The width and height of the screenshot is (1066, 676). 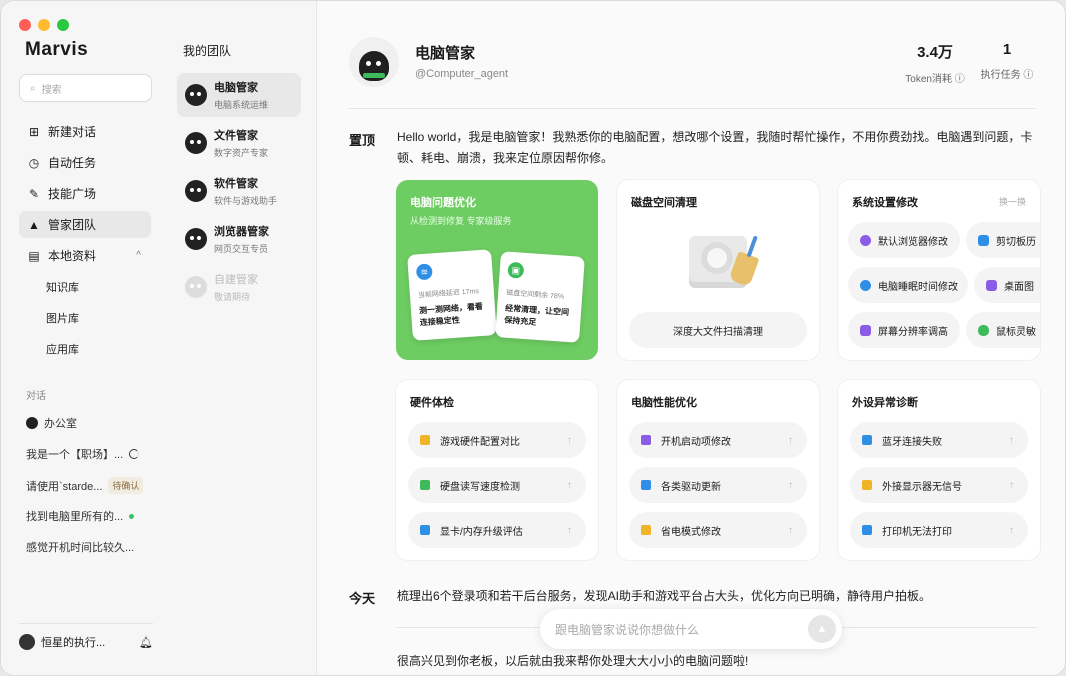 What do you see at coordinates (1007, 61) in the screenshot?
I see `task-stat: 1 执行任务 ⓘ` at bounding box center [1007, 61].